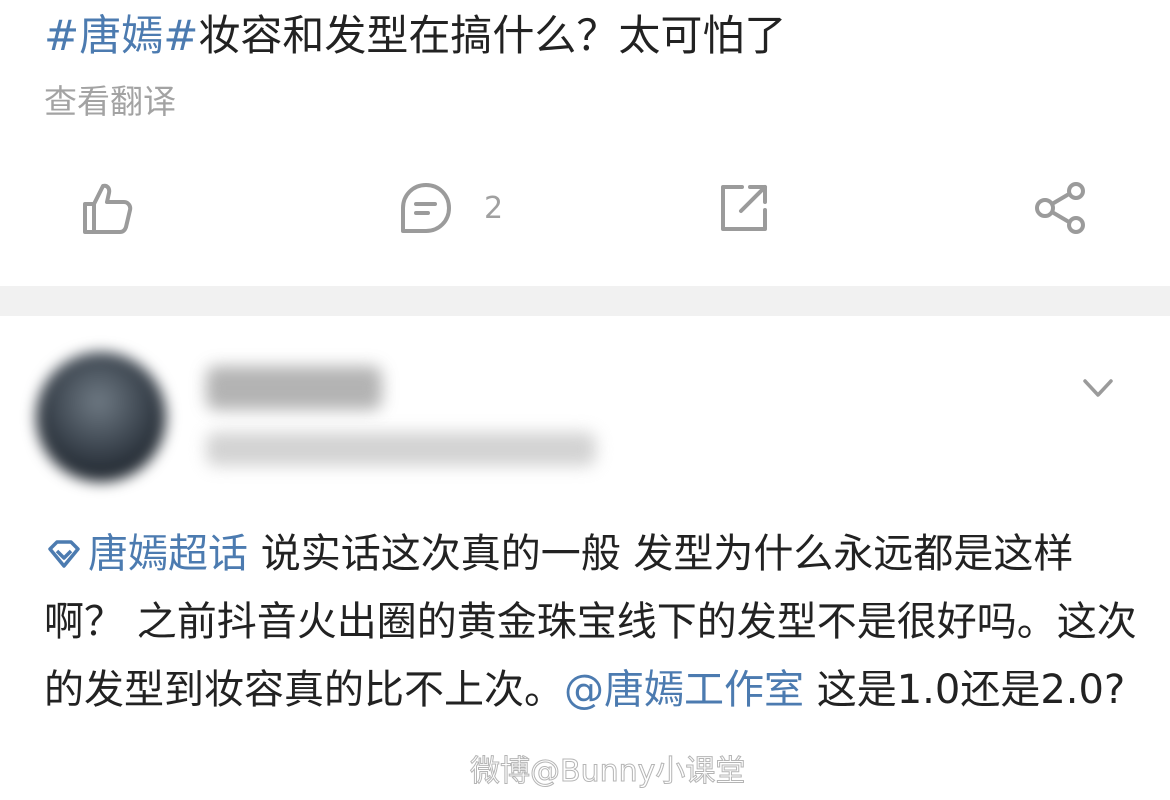 This screenshot has width=1170, height=800. Describe the element at coordinates (401, 449) in the screenshot. I see `post-meta-blurred` at that location.